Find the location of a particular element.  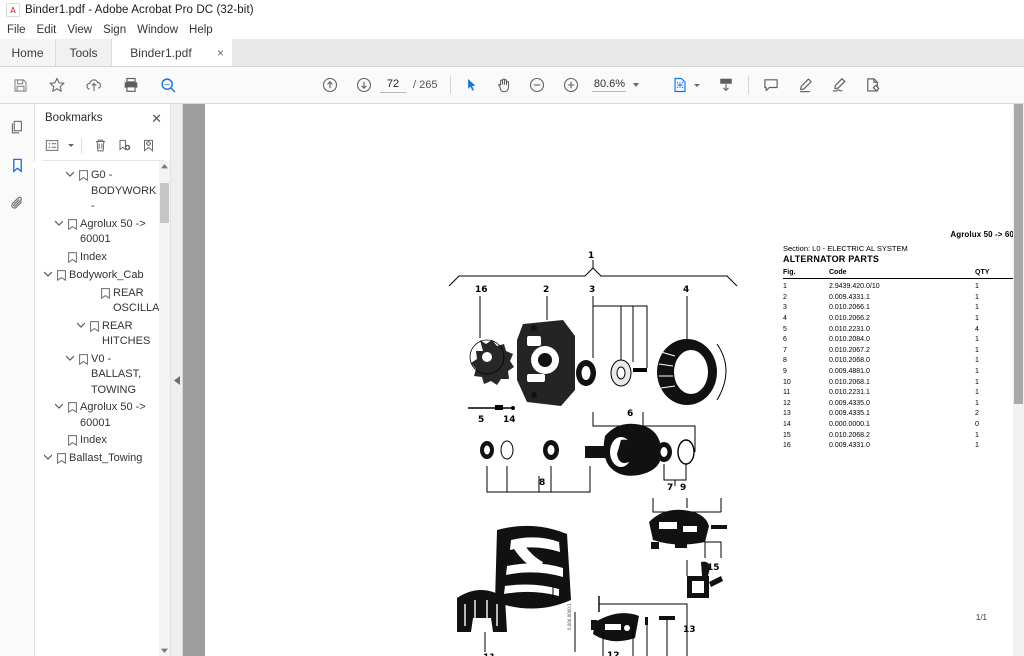

table-cell-fig: 4 is located at coordinates (785, 319).